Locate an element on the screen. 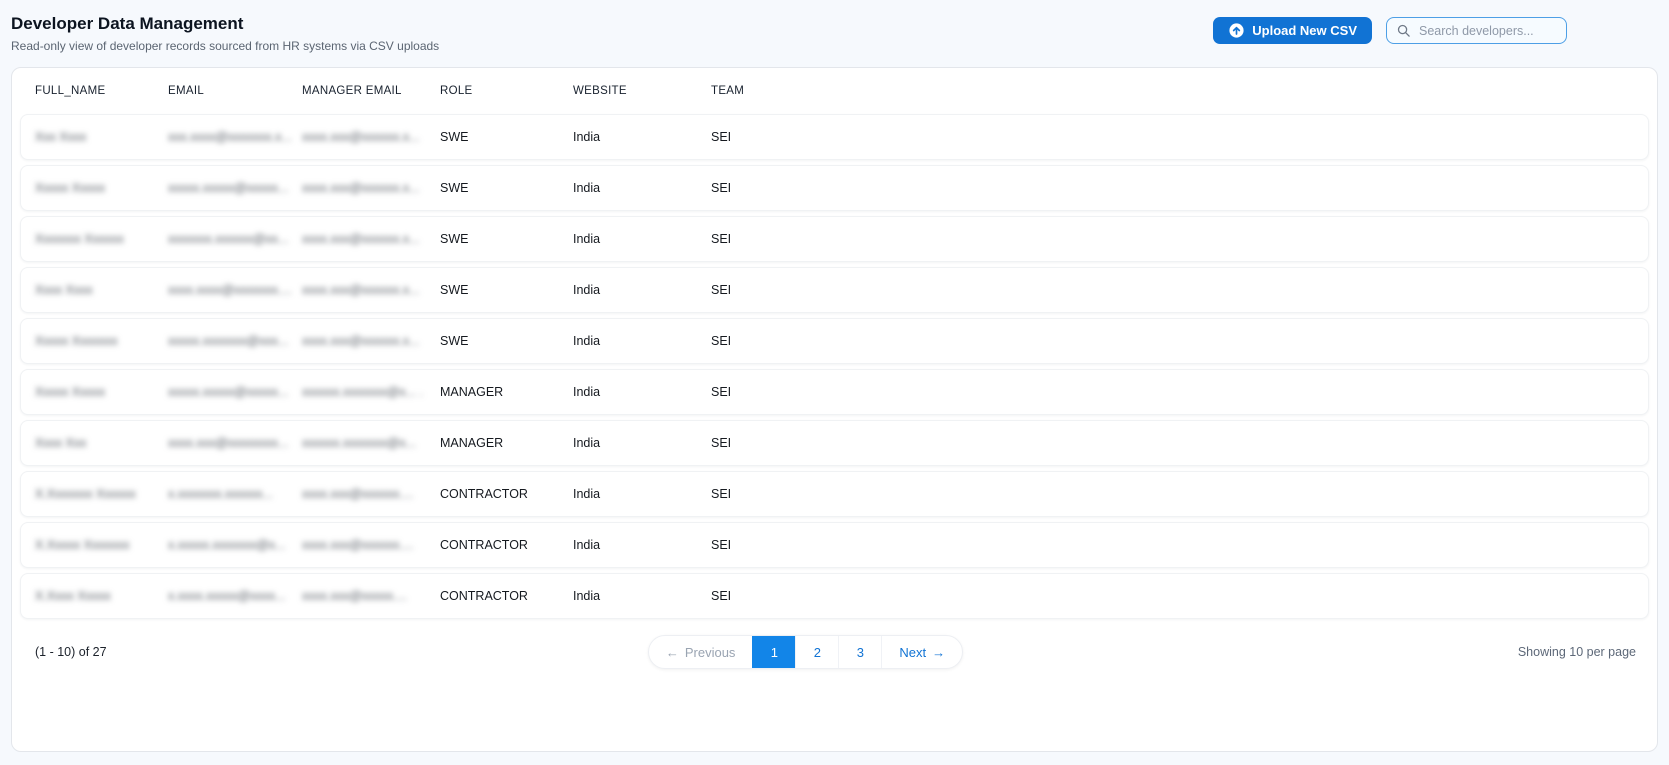  pagination-page-3: 3 is located at coordinates (859, 652).